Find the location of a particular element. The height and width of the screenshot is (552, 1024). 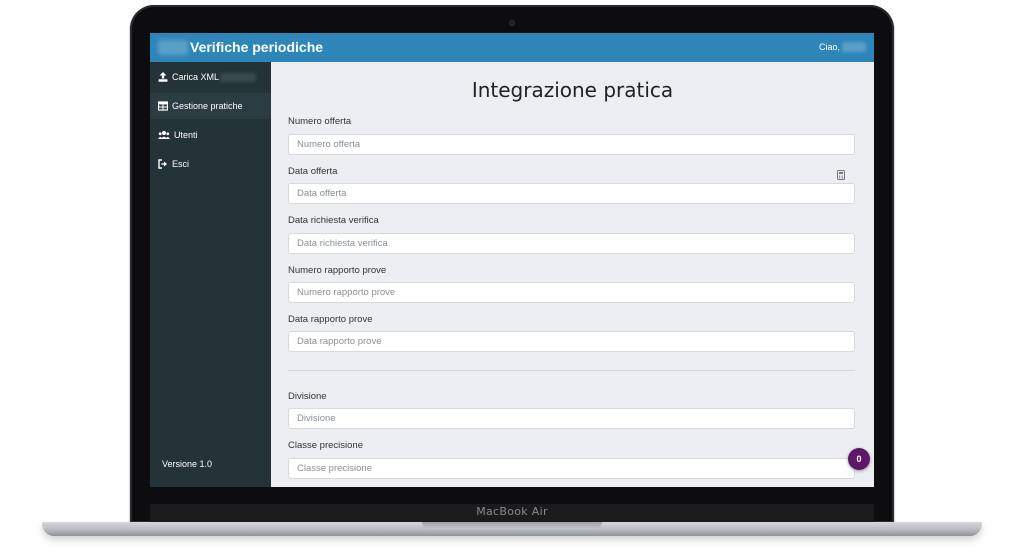

calculator-icon is located at coordinates (841, 175).